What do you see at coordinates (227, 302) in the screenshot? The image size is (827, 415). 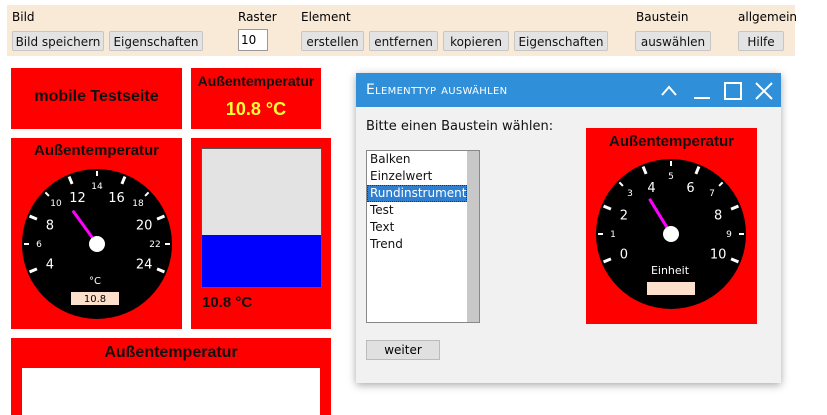 I see `bar-tile-value: 10.8 °C` at bounding box center [227, 302].